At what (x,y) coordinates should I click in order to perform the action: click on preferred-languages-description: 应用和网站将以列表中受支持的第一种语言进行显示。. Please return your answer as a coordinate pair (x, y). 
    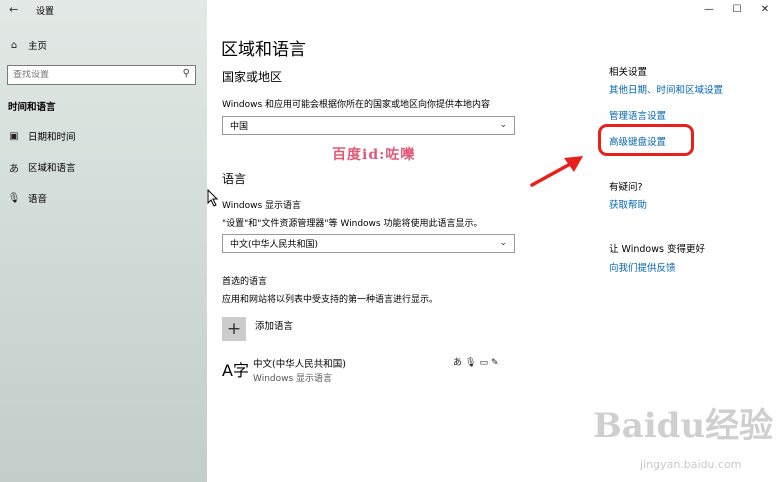
    Looking at the image, I should click on (330, 300).